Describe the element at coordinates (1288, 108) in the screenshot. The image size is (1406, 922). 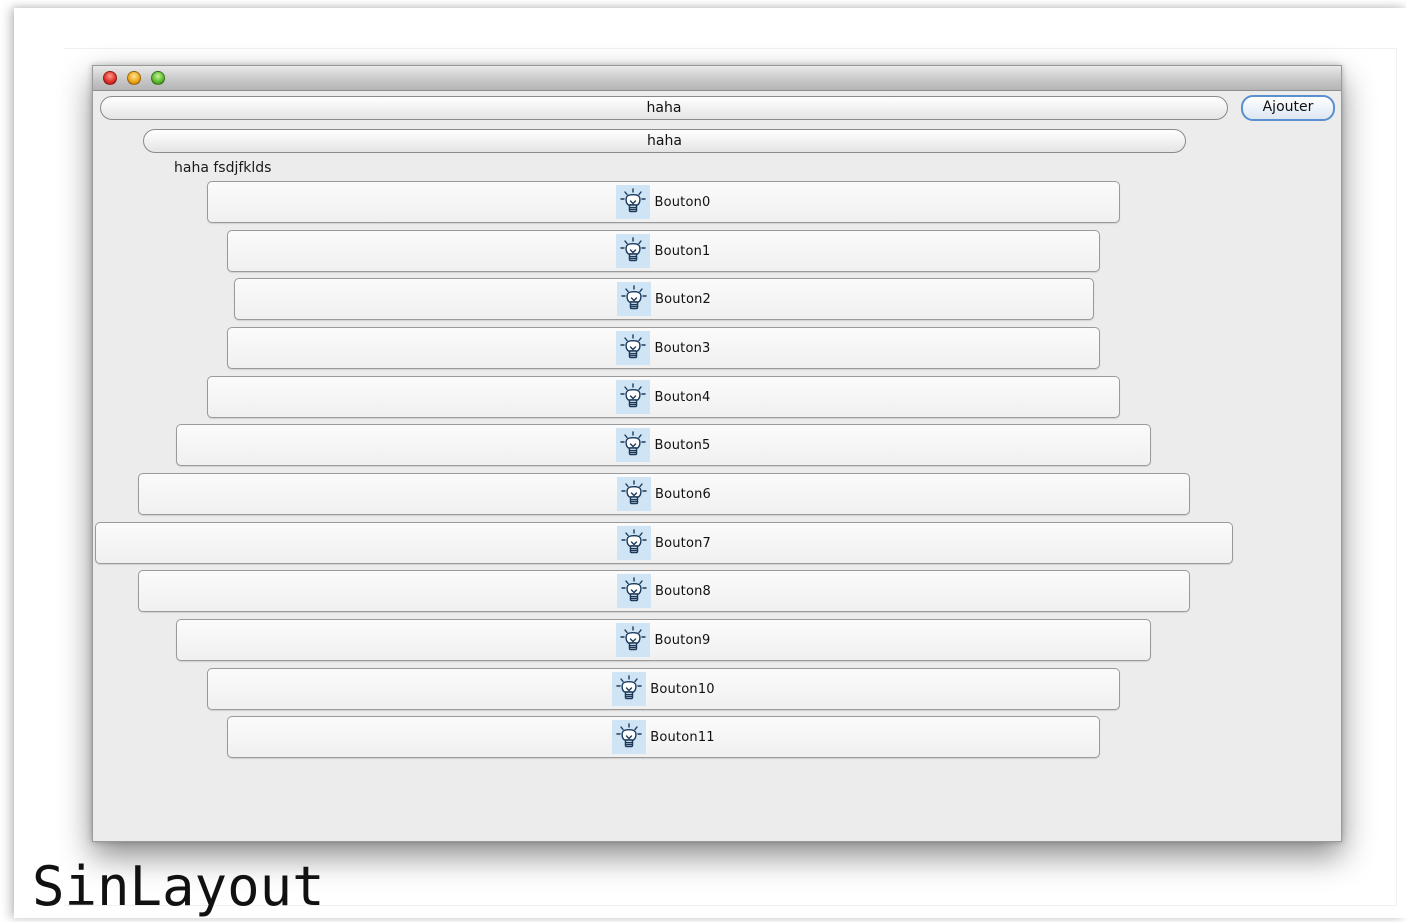
I see `ajouter-button: Ajouter` at that location.